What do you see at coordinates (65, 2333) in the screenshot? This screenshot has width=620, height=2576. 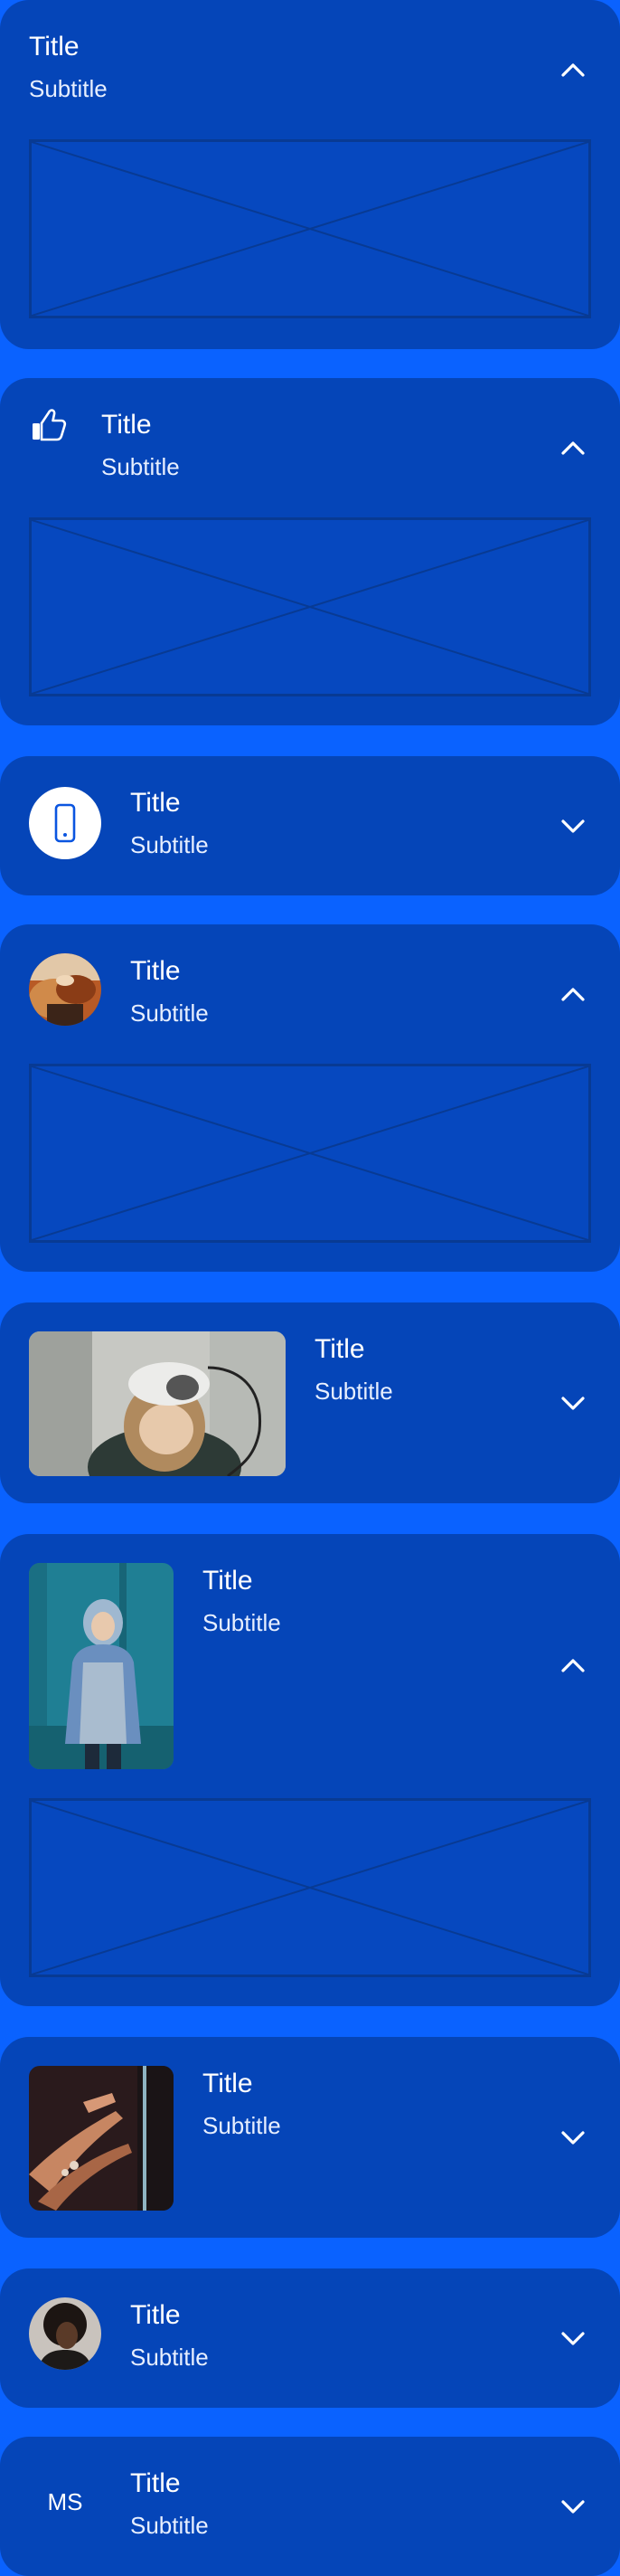 I see `avatar-photo` at bounding box center [65, 2333].